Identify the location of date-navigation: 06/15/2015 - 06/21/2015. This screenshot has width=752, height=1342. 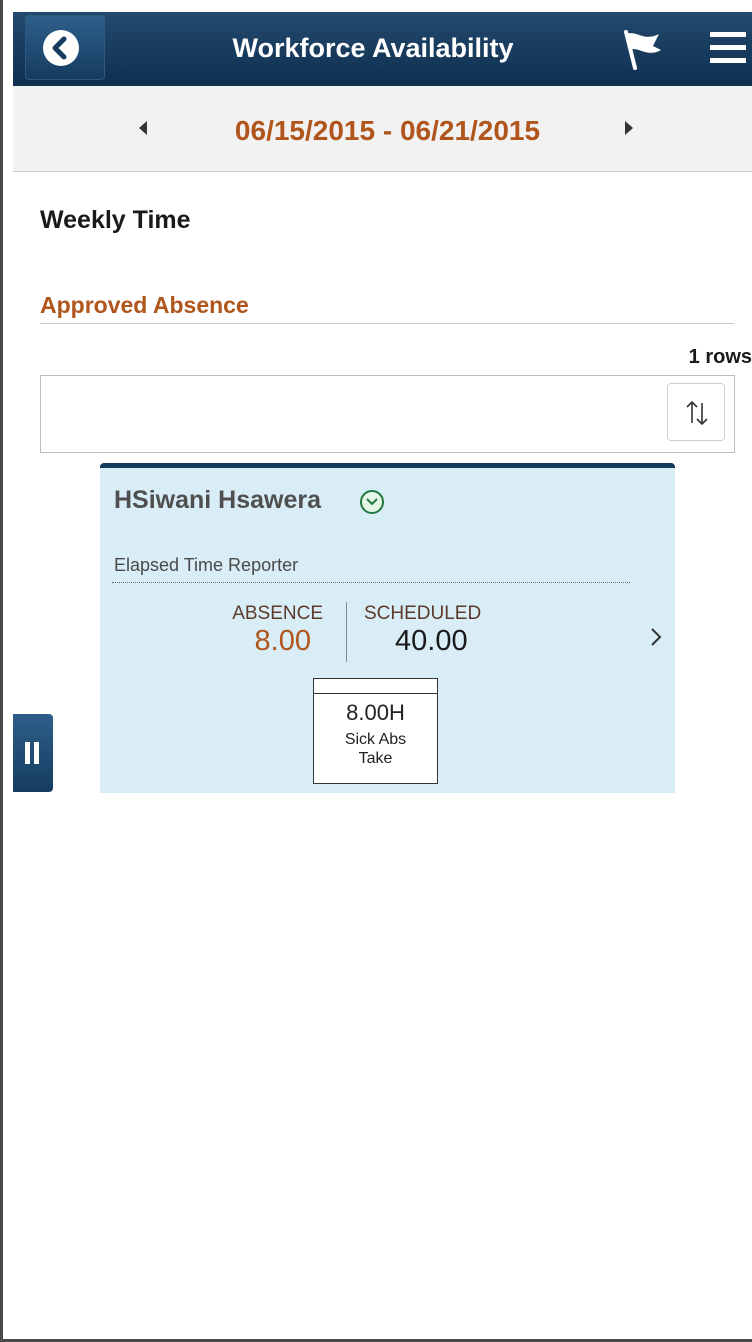
(382, 129).